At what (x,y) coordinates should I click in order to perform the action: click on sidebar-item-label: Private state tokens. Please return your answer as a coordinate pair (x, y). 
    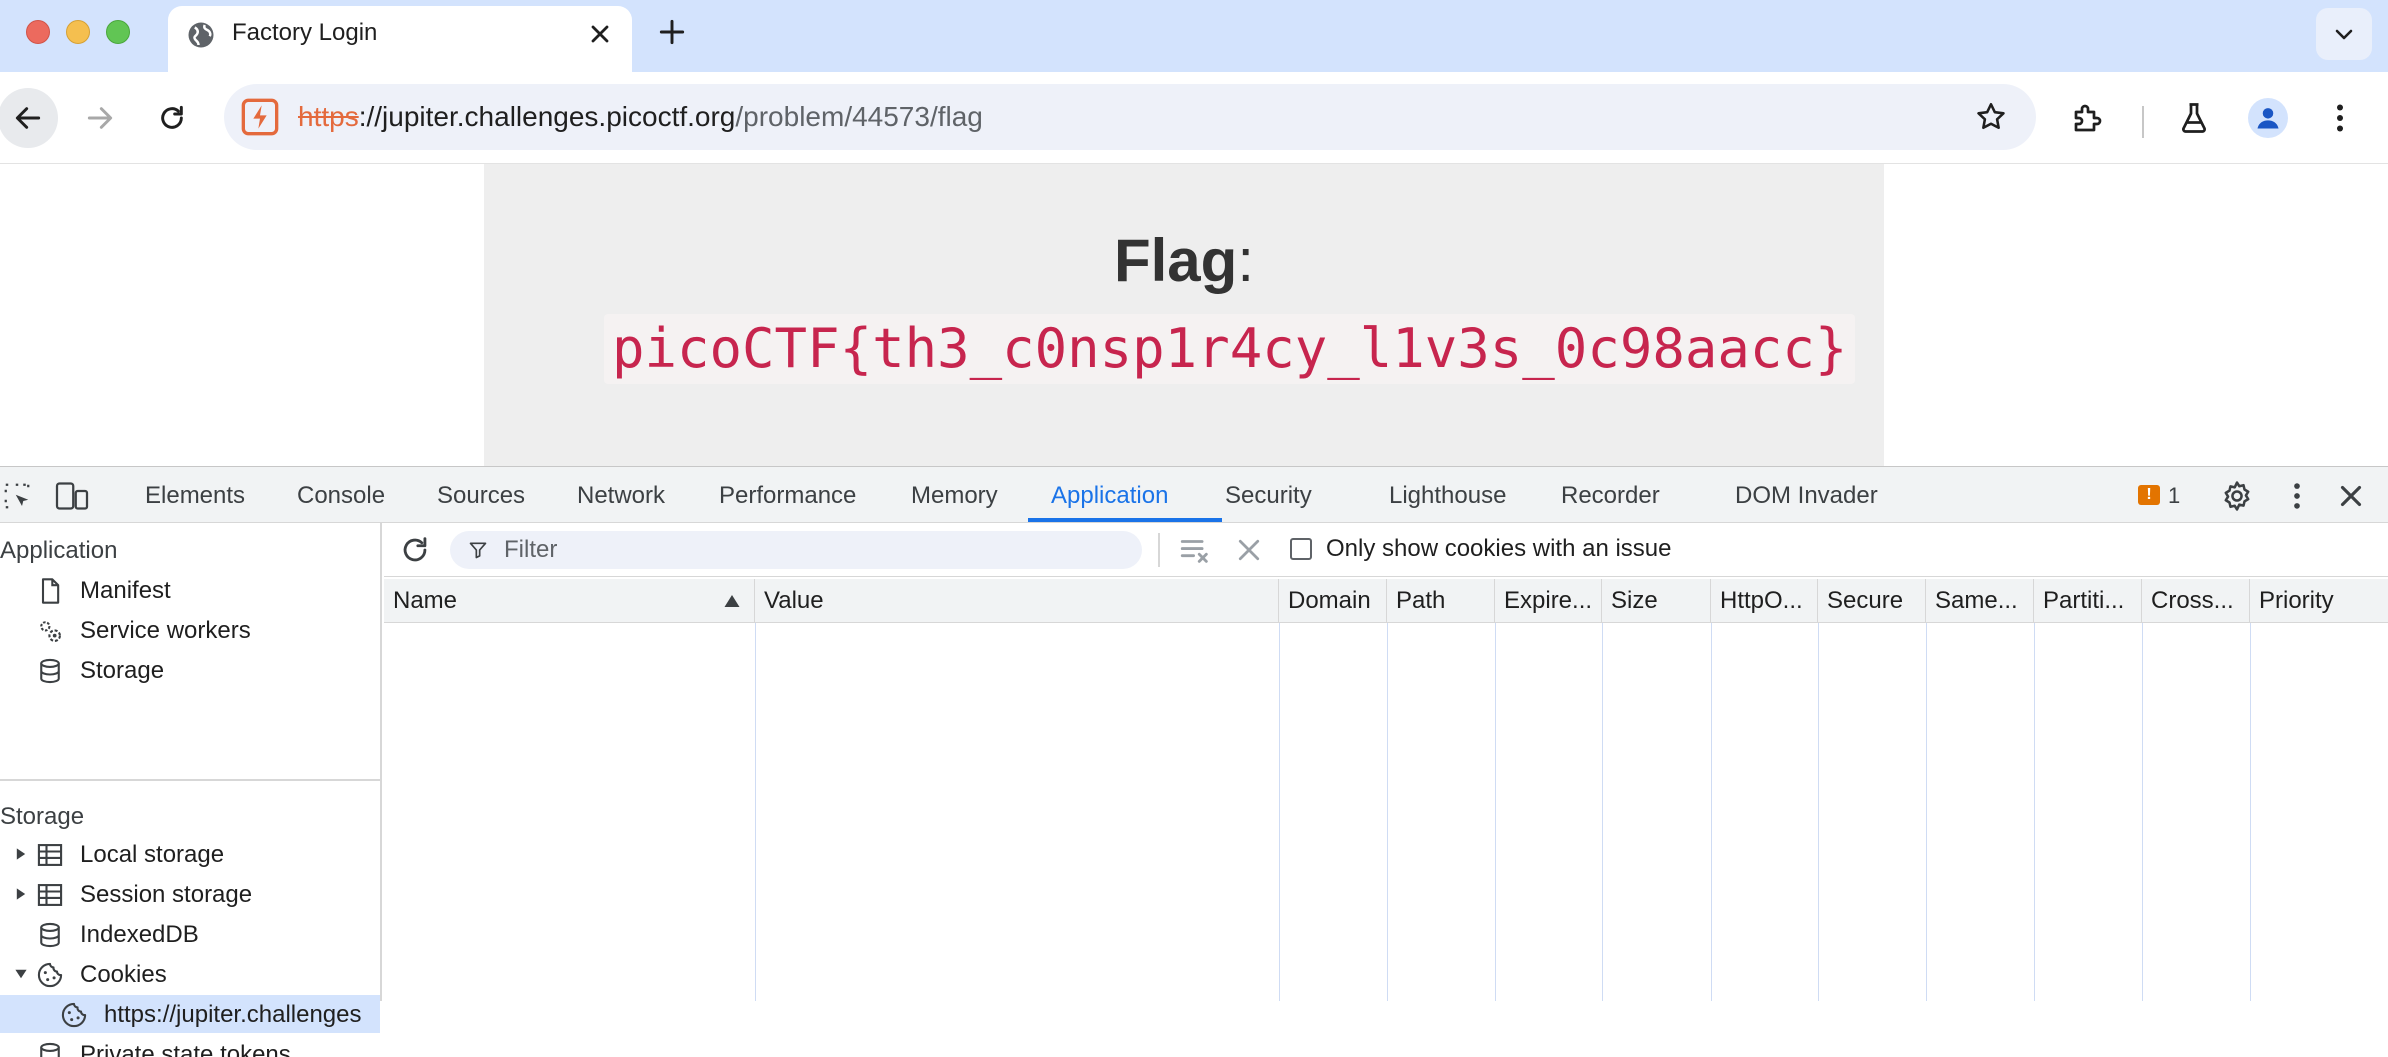
    Looking at the image, I should click on (185, 1049).